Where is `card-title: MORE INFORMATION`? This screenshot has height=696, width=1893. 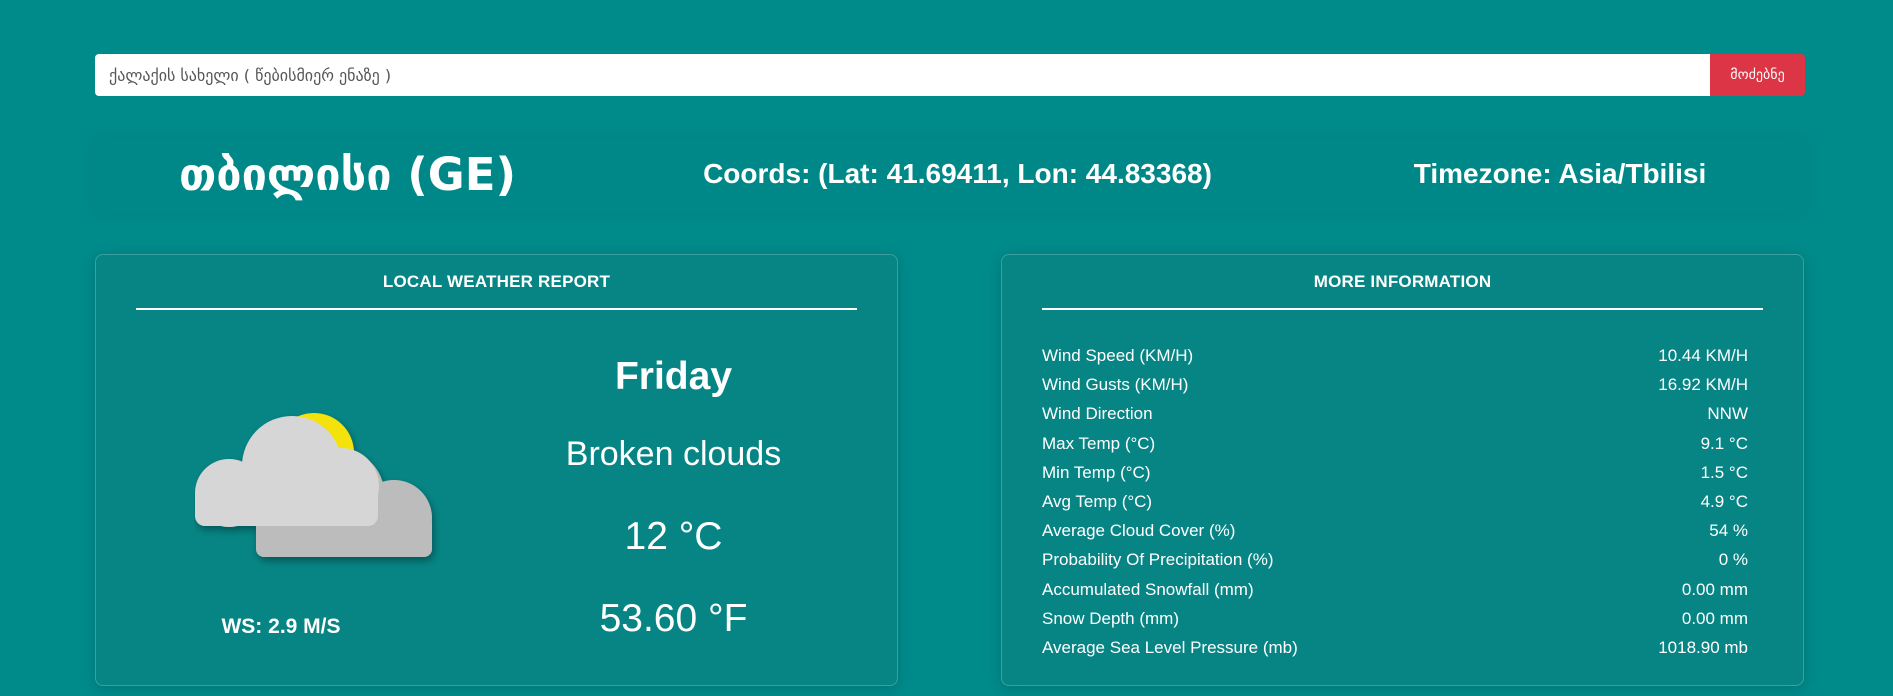 card-title: MORE INFORMATION is located at coordinates (1402, 281).